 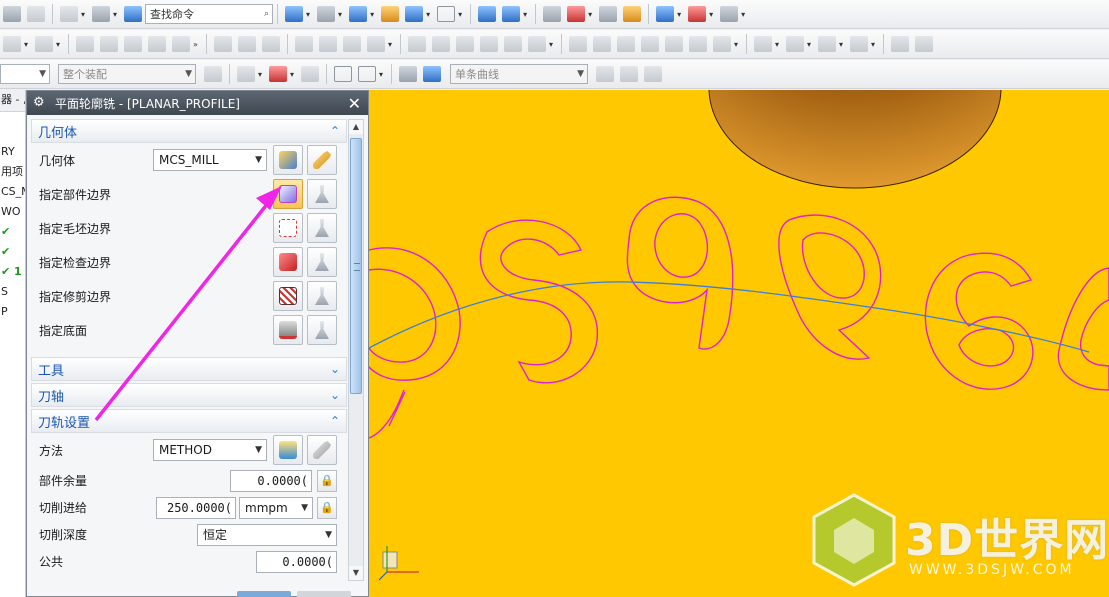 What do you see at coordinates (210, 160) in the screenshot?
I see `geometry-select: MCS_MILL ▼` at bounding box center [210, 160].